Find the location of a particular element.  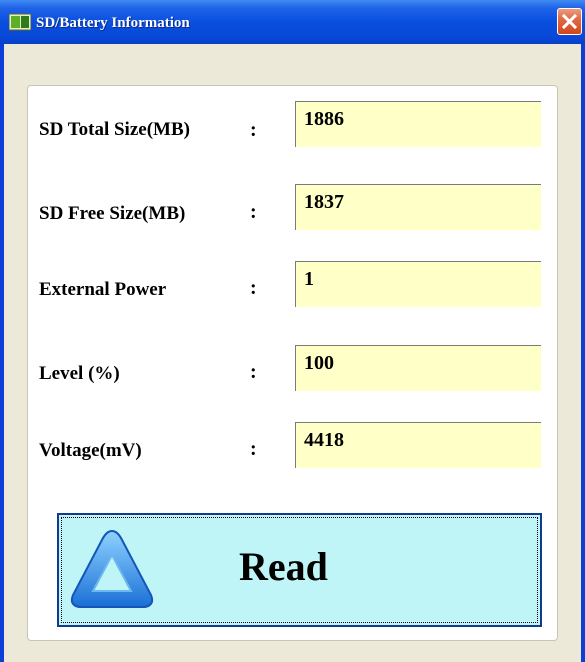

level-label: Level (%) is located at coordinates (79, 373).